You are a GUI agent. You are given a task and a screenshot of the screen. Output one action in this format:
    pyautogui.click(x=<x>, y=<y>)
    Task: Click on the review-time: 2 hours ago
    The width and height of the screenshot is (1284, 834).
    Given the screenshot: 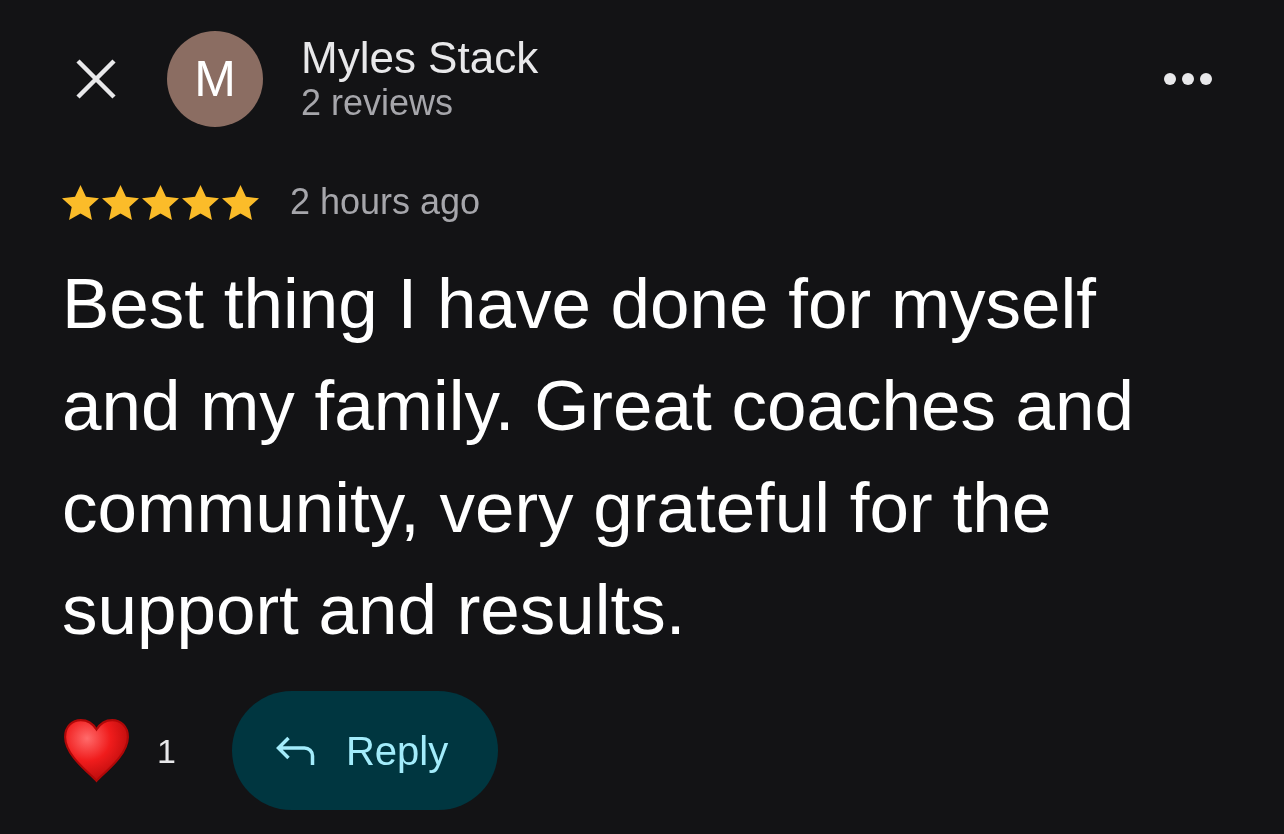 What is the action you would take?
    pyautogui.click(x=385, y=202)
    